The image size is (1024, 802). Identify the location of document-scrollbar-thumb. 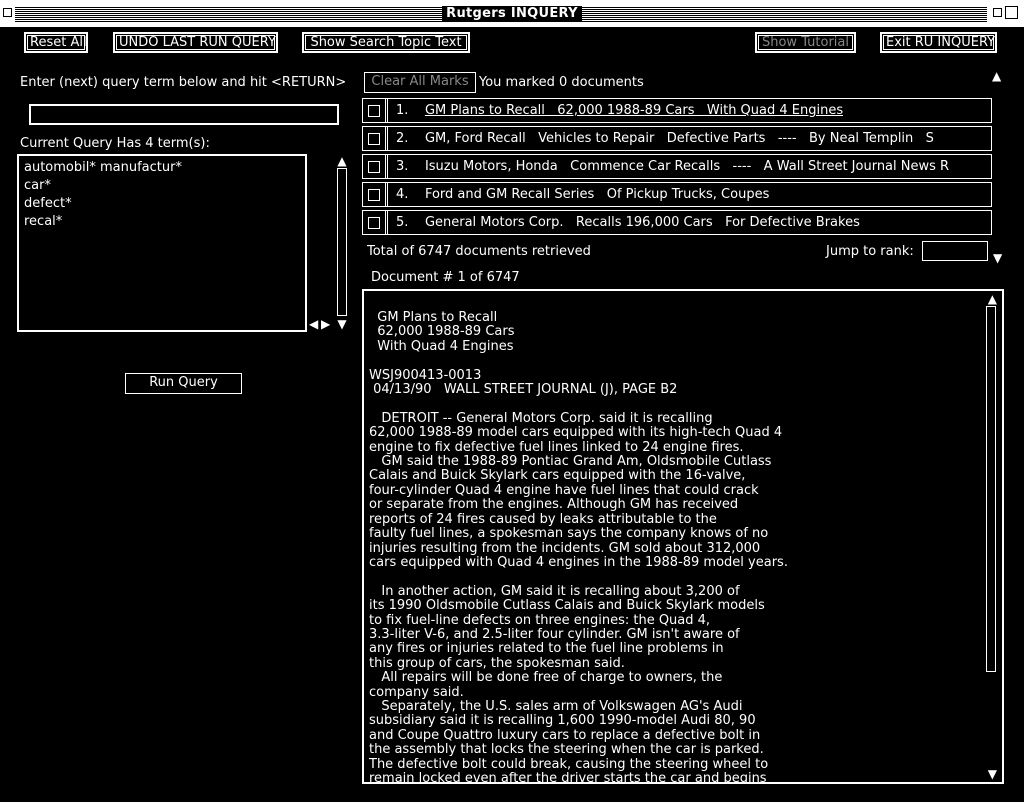
(991, 489).